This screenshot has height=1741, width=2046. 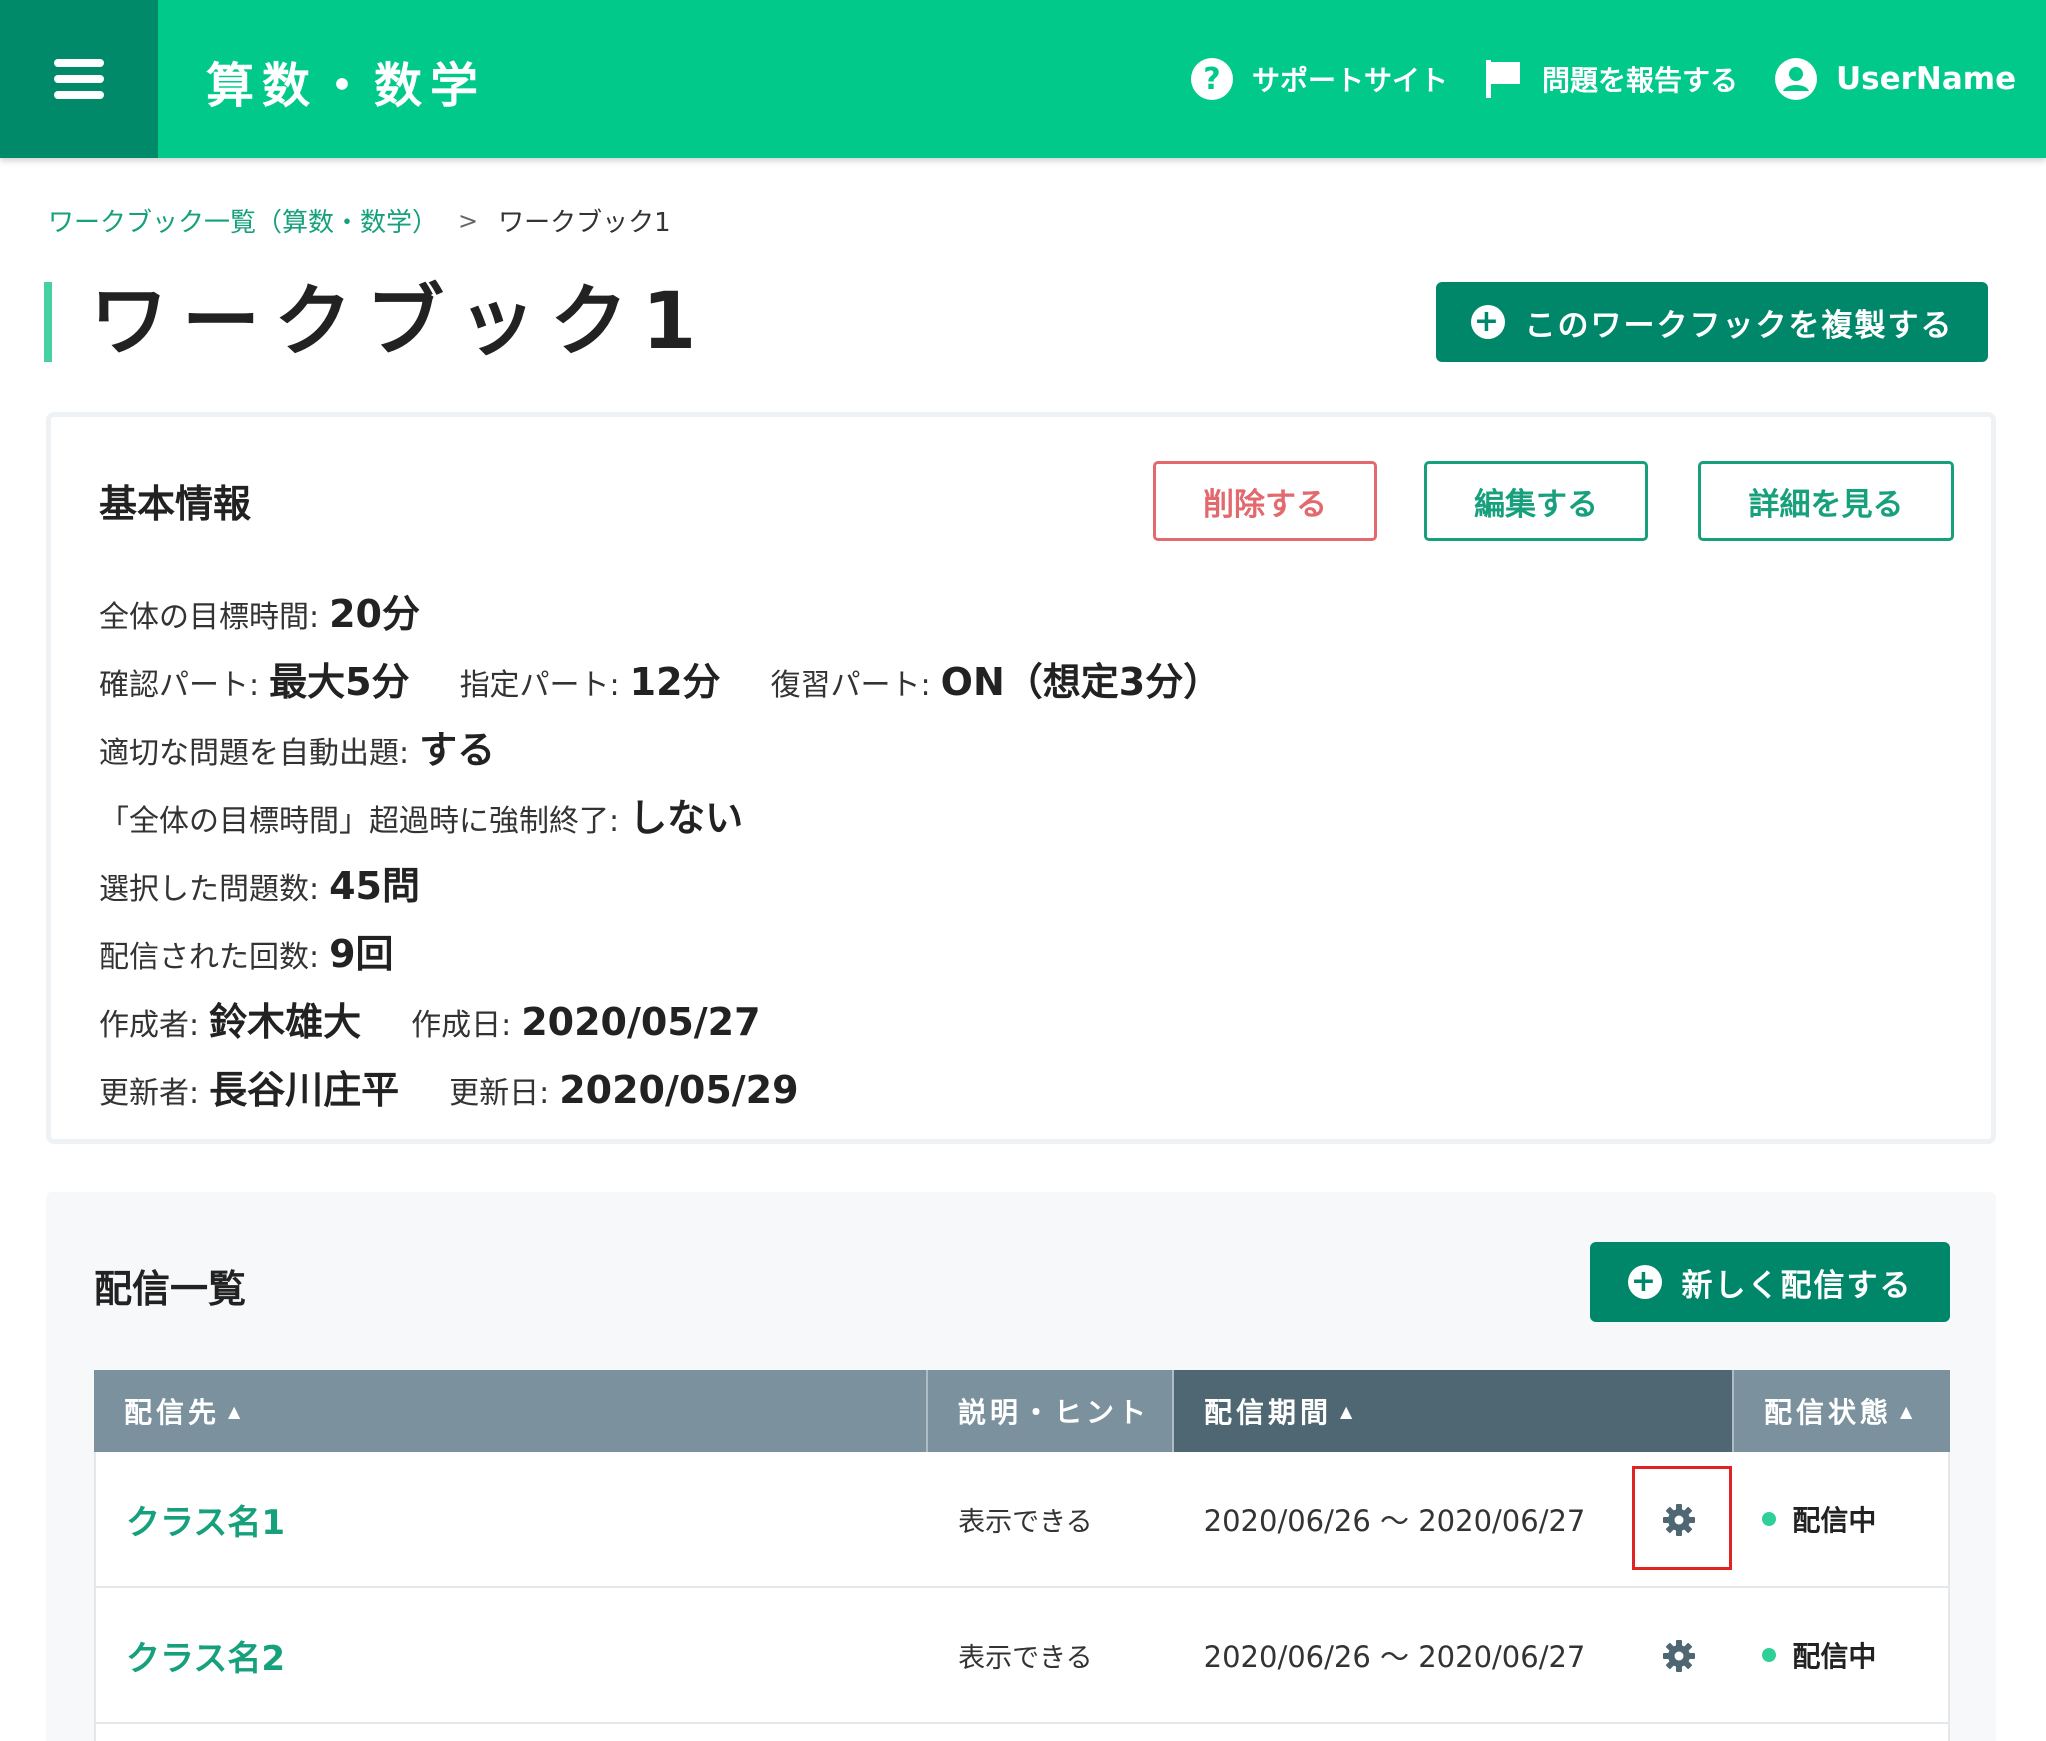 What do you see at coordinates (179, 685) in the screenshot?
I see `confirm-part-label: 確認パート:` at bounding box center [179, 685].